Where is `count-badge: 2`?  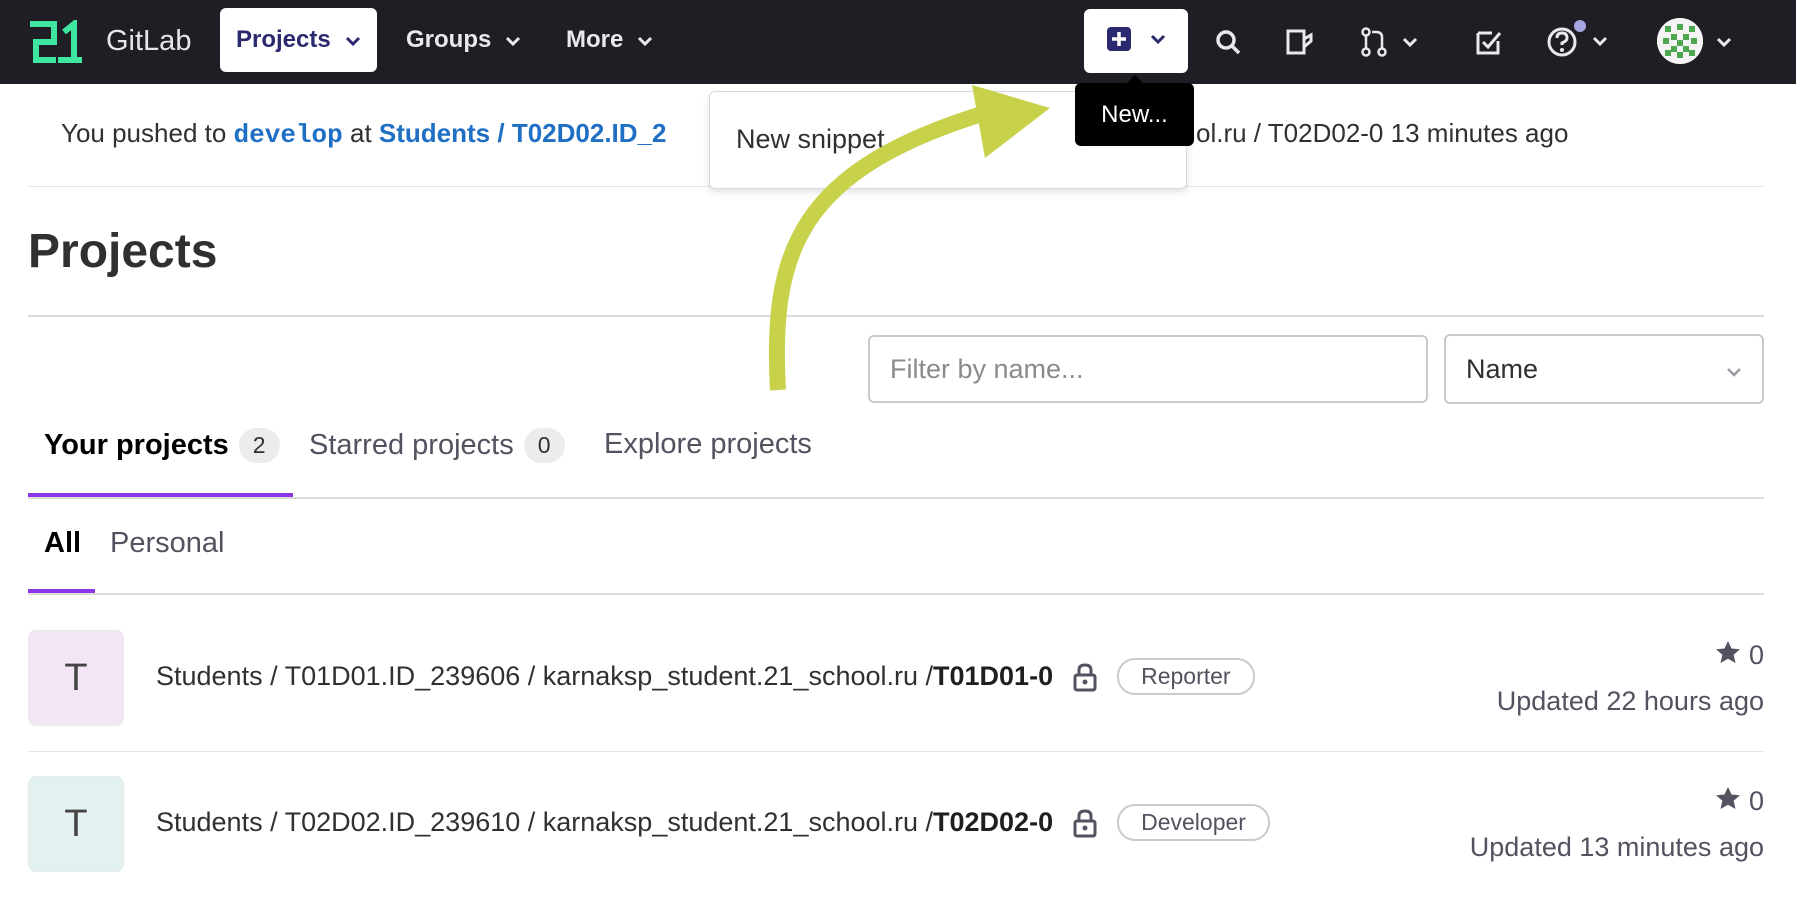
count-badge: 2 is located at coordinates (259, 445).